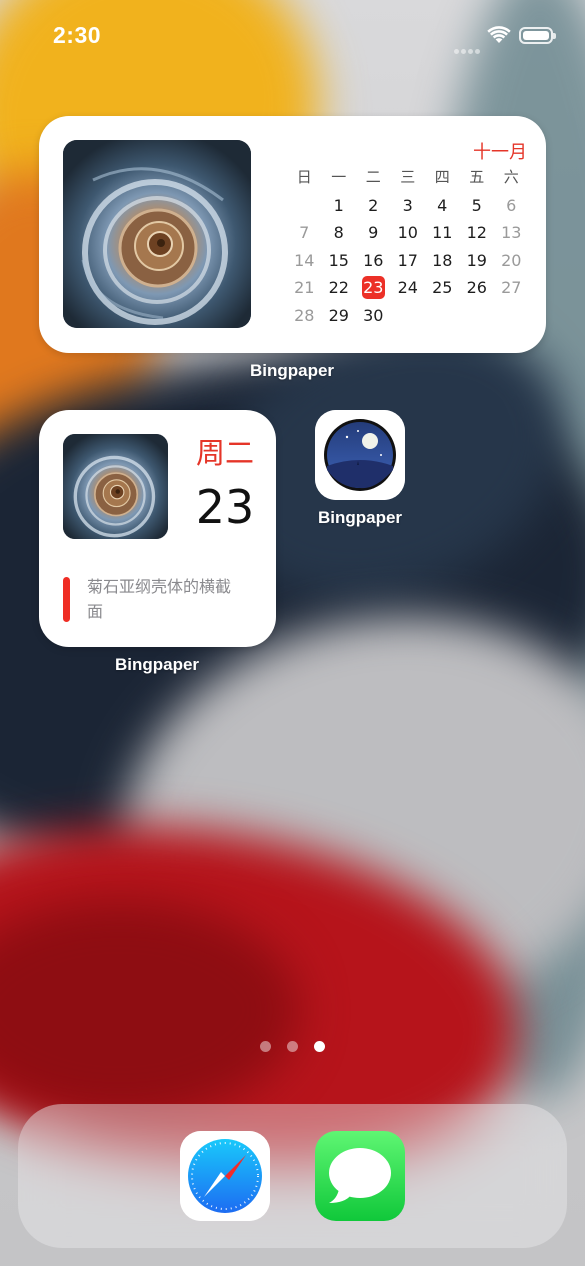 The image size is (585, 1266). Describe the element at coordinates (477, 233) in the screenshot. I see `calendar-day: 12` at that location.